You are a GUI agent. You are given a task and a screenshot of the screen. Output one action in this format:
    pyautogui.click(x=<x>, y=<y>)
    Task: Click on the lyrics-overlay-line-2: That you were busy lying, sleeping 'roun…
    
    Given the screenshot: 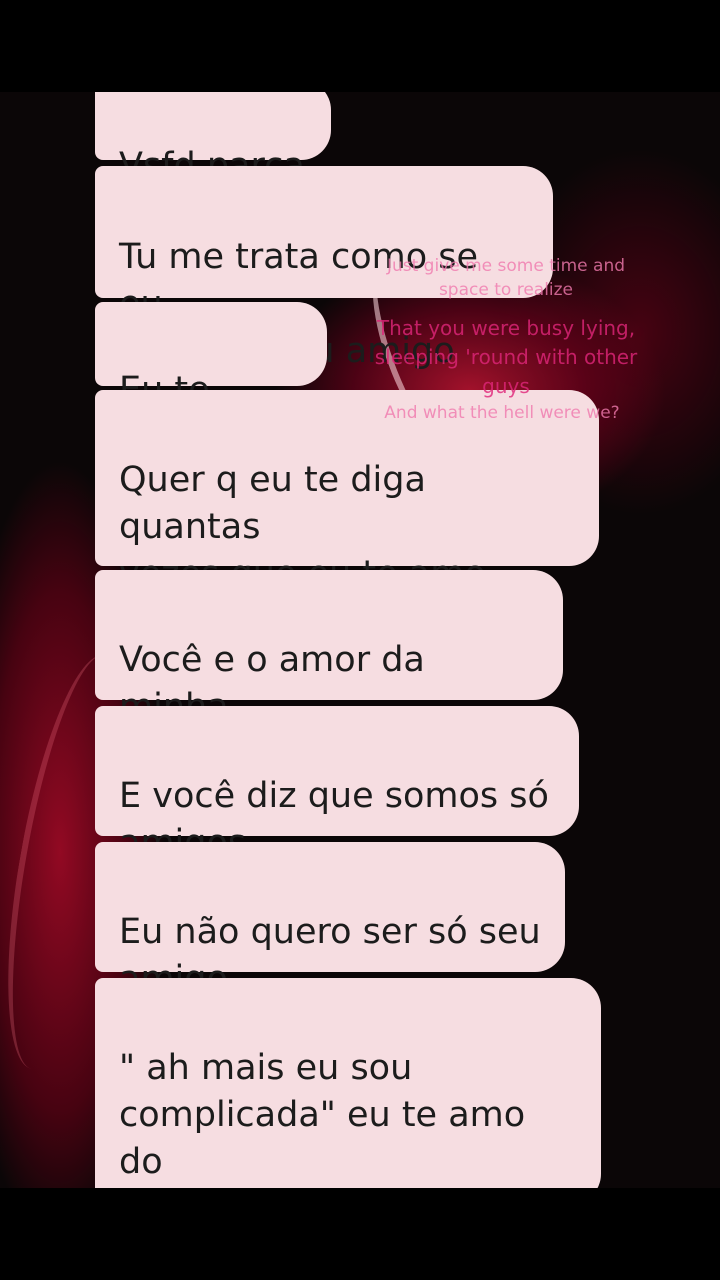 What is the action you would take?
    pyautogui.click(x=506, y=357)
    